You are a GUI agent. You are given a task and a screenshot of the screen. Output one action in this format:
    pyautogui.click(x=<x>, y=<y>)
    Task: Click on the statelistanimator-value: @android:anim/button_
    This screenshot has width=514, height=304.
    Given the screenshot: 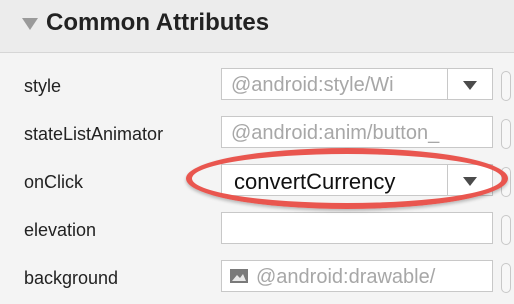 What is the action you would take?
    pyautogui.click(x=335, y=133)
    